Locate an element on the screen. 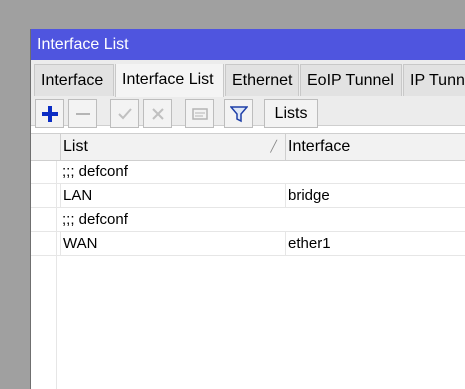 This screenshot has width=465, height=389. sort-indicator-icon: ╱ is located at coordinates (273, 147).